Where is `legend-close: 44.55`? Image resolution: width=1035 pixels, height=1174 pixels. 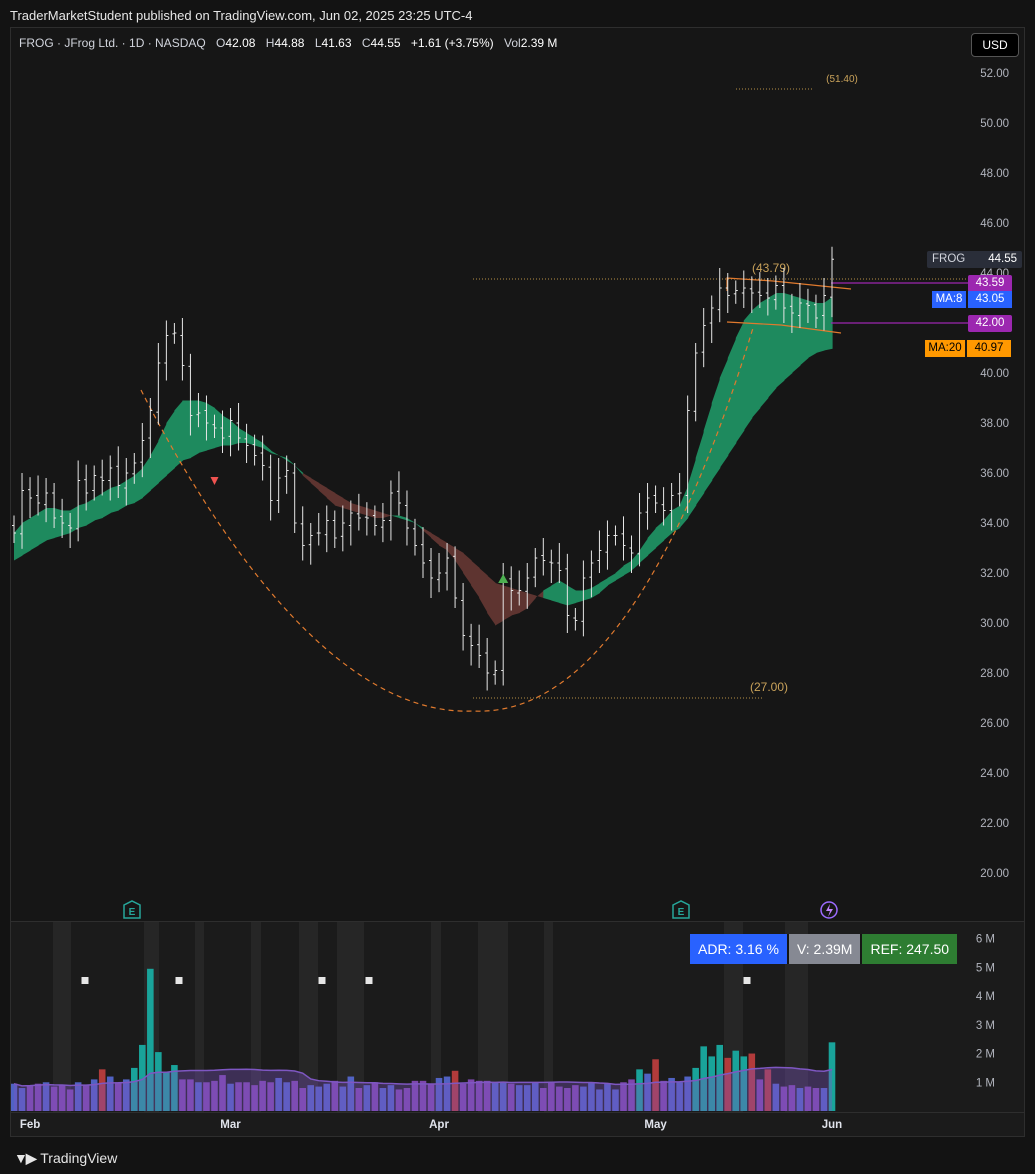
legend-close: 44.55 is located at coordinates (385, 43).